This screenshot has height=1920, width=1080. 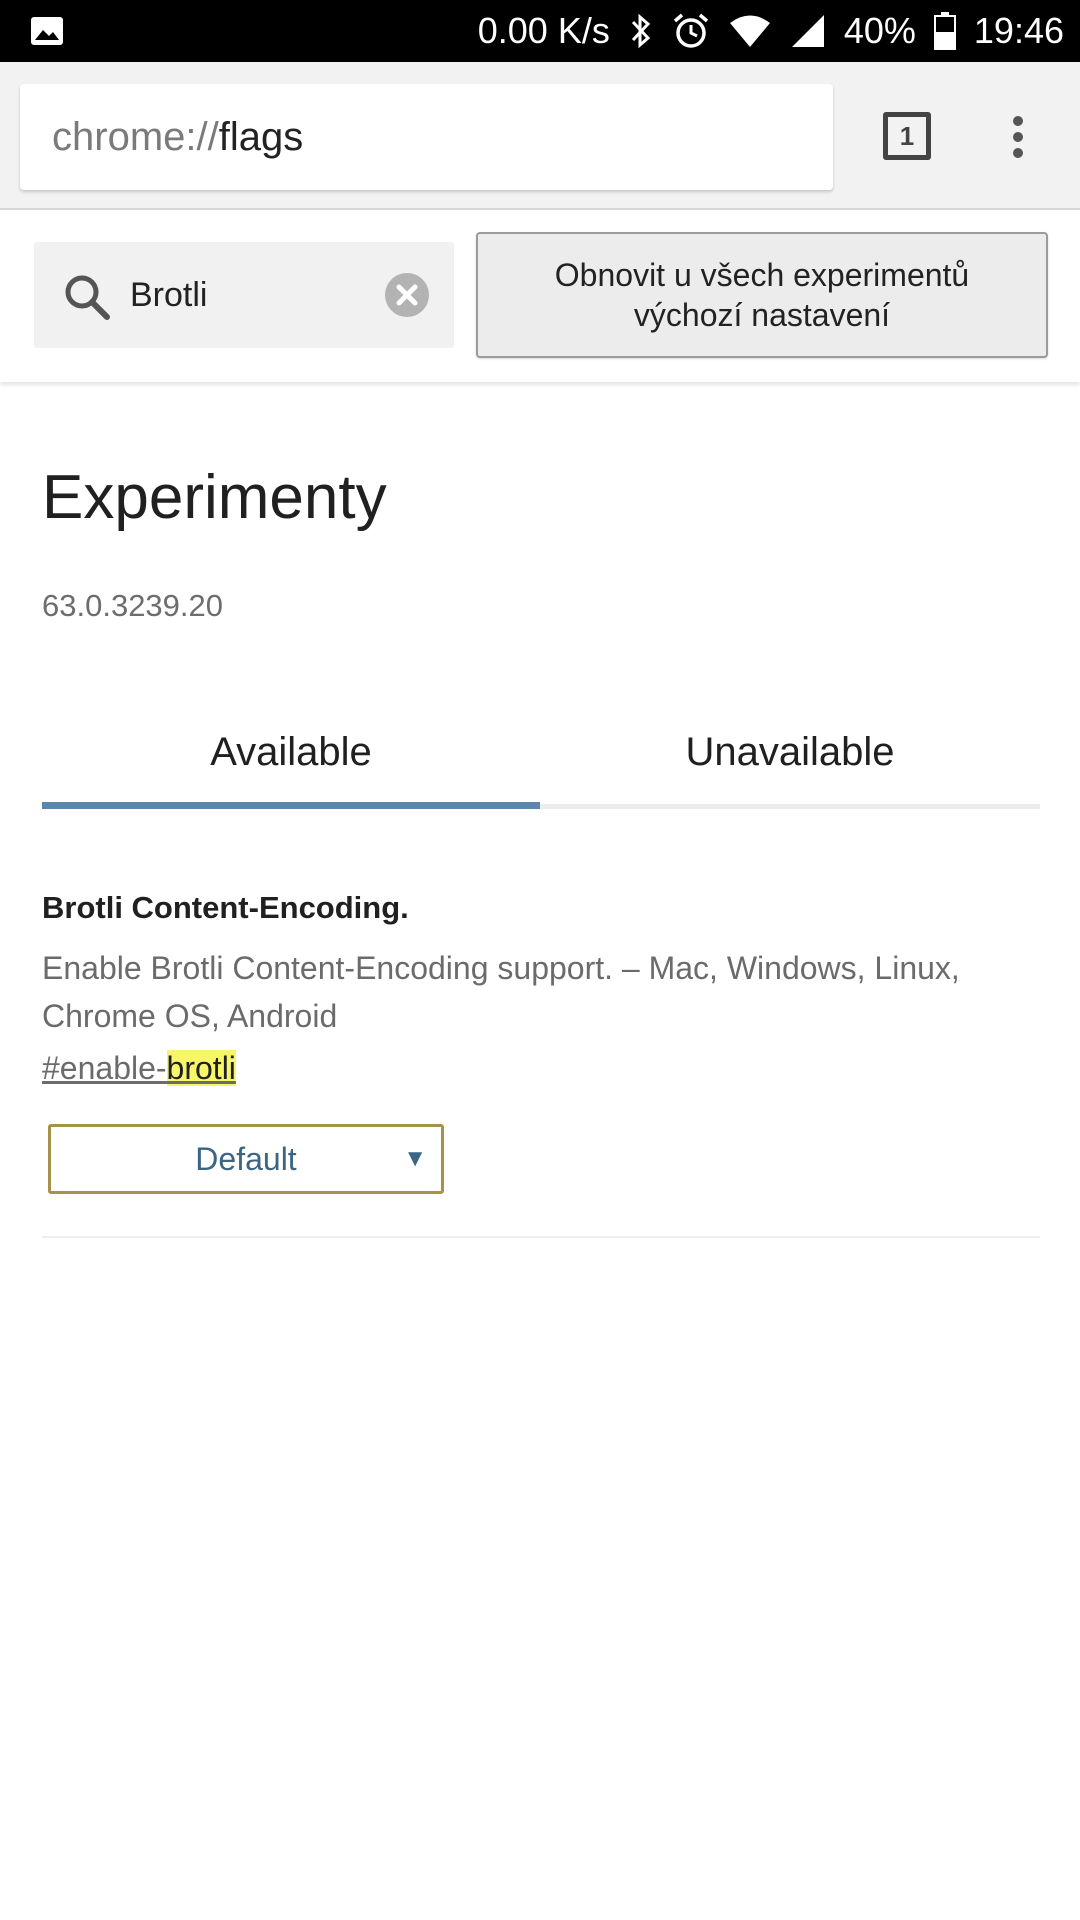 I want to click on divider, so click(x=541, y=1237).